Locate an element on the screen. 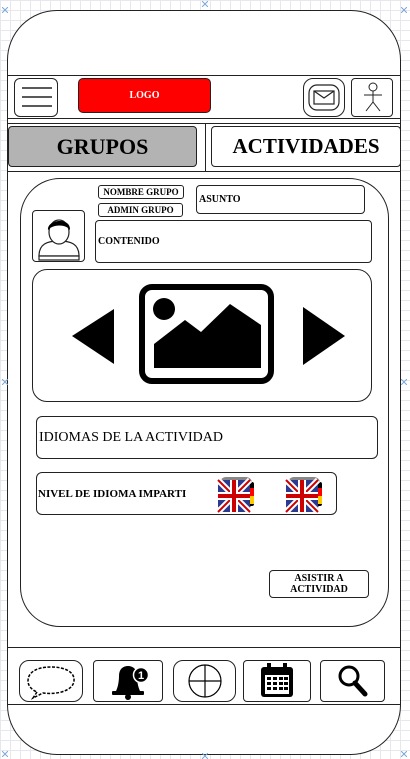 The width and height of the screenshot is (410, 759). tab-actividades-label: ACTIVIDADES is located at coordinates (306, 146).